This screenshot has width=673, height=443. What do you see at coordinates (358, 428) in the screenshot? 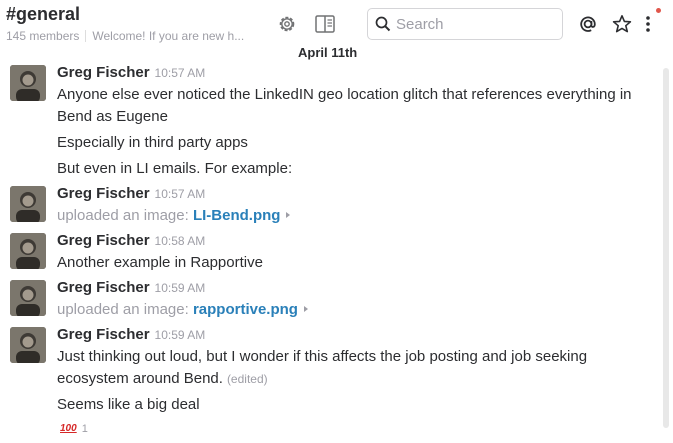
I see `reactions-bar: 100 1` at bounding box center [358, 428].